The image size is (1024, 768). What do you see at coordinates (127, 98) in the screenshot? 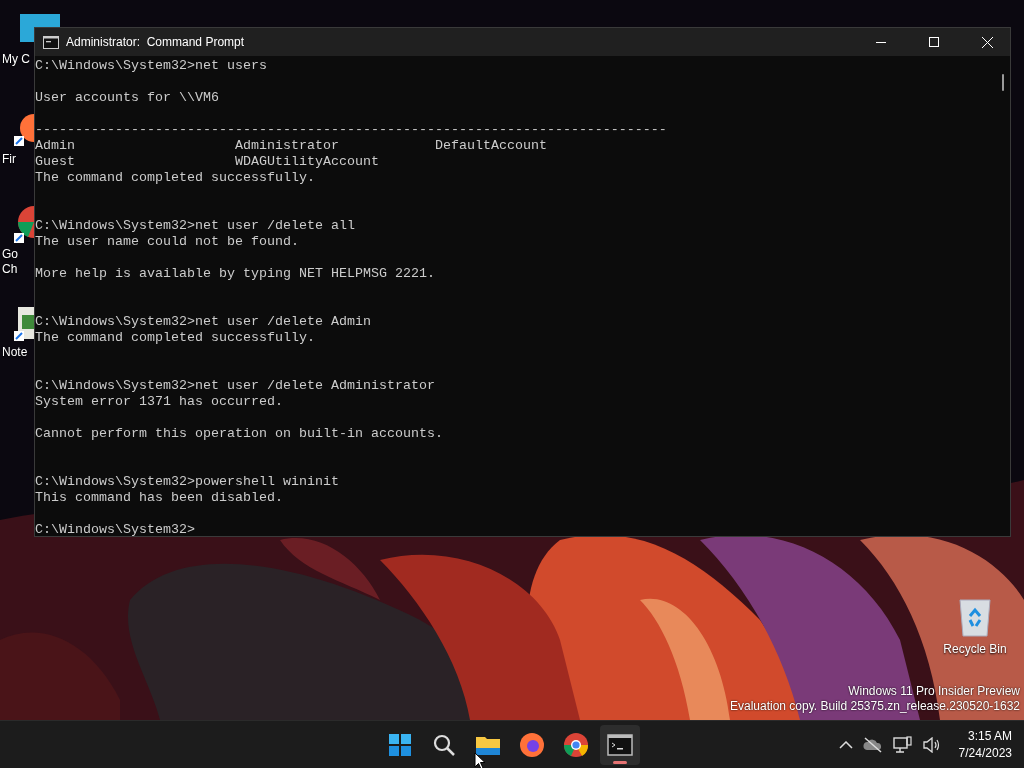
I see `console-line: User accounts for \\VM6` at bounding box center [127, 98].